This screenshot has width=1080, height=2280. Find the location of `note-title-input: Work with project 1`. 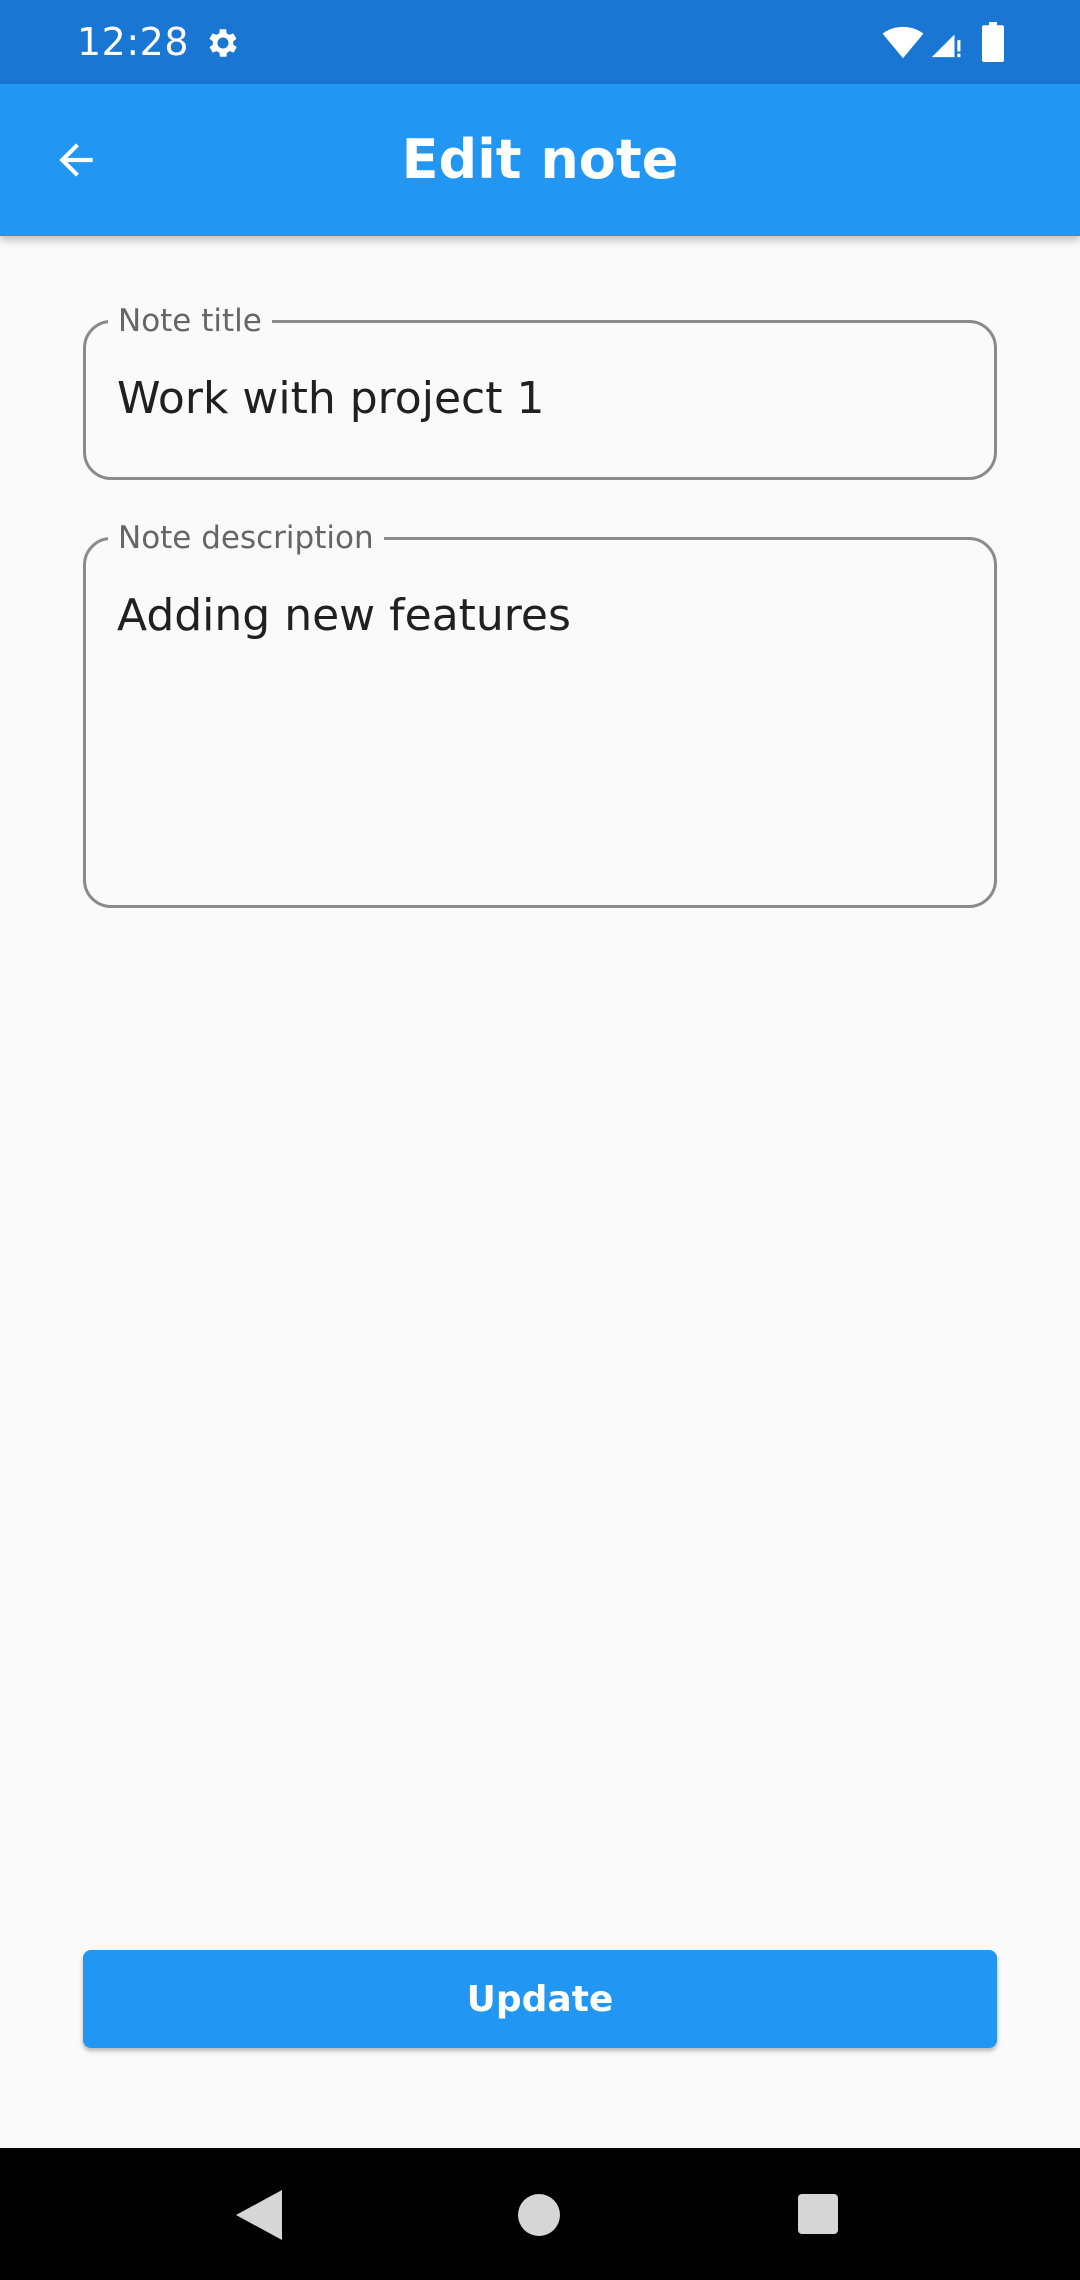

note-title-input: Work with project 1 is located at coordinates (540, 399).